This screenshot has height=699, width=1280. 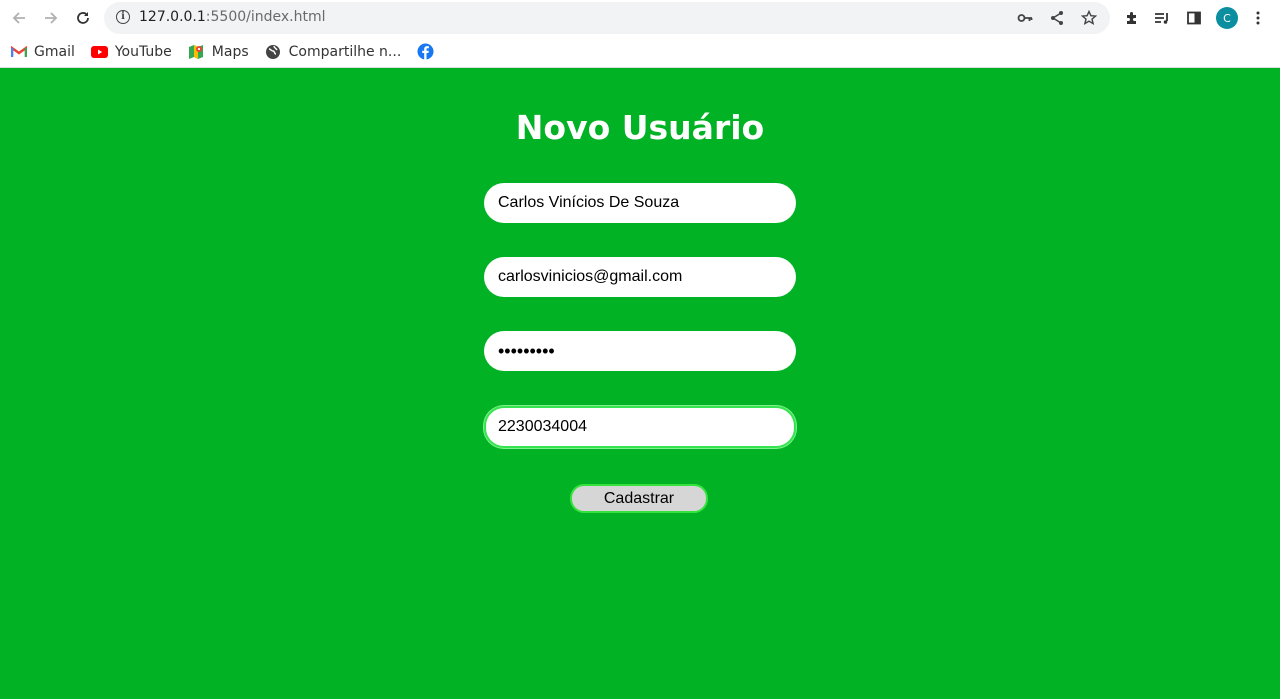 What do you see at coordinates (1025, 18) in the screenshot?
I see `key-icon` at bounding box center [1025, 18].